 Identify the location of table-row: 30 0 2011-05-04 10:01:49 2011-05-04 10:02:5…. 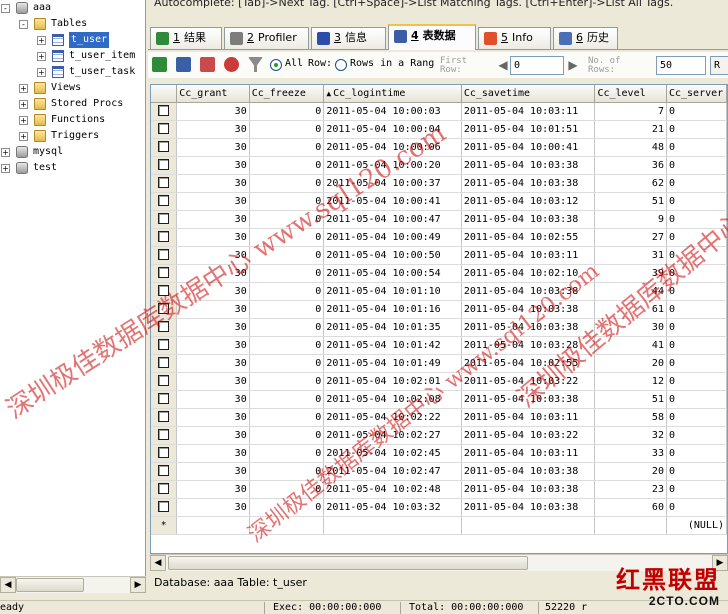
(439, 363).